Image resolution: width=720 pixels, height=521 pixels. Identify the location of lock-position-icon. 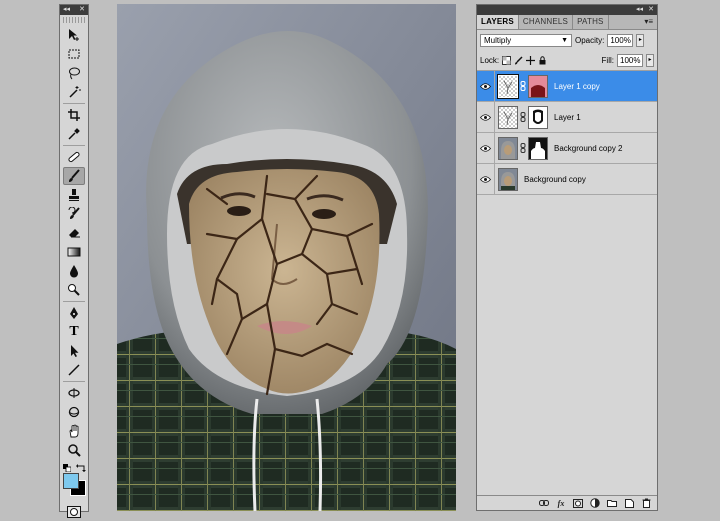
(531, 60).